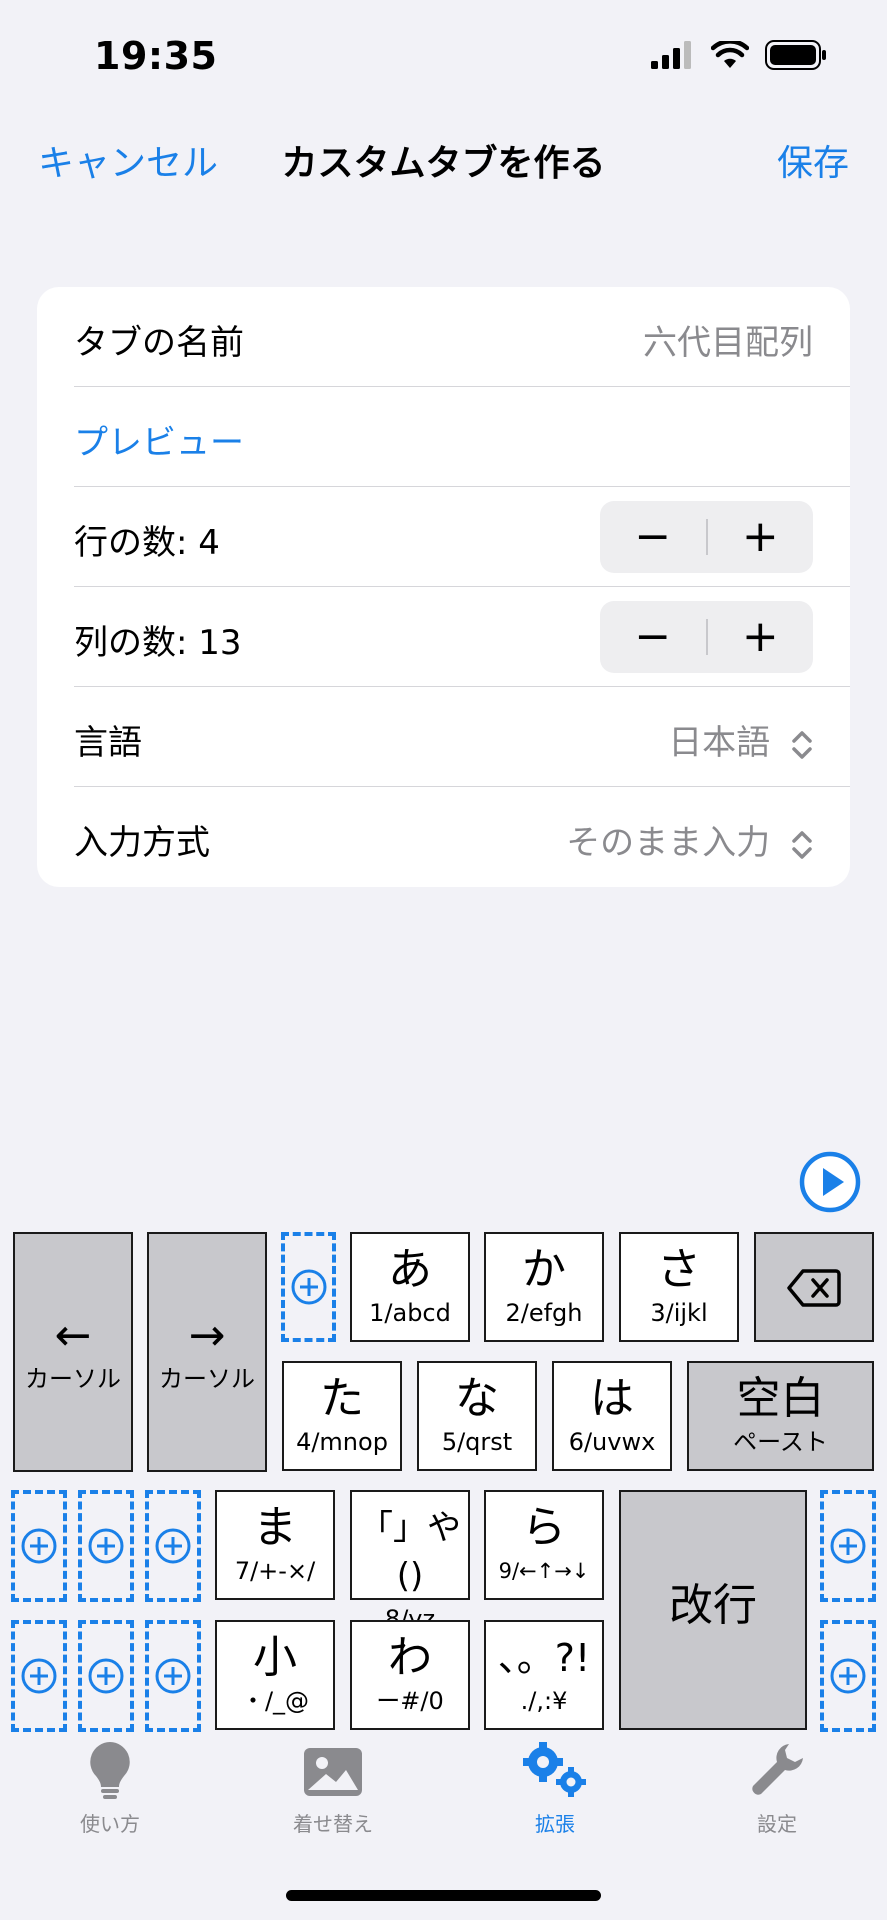 This screenshot has width=887, height=1920. I want to click on cols-increment-button: +, so click(761, 637).